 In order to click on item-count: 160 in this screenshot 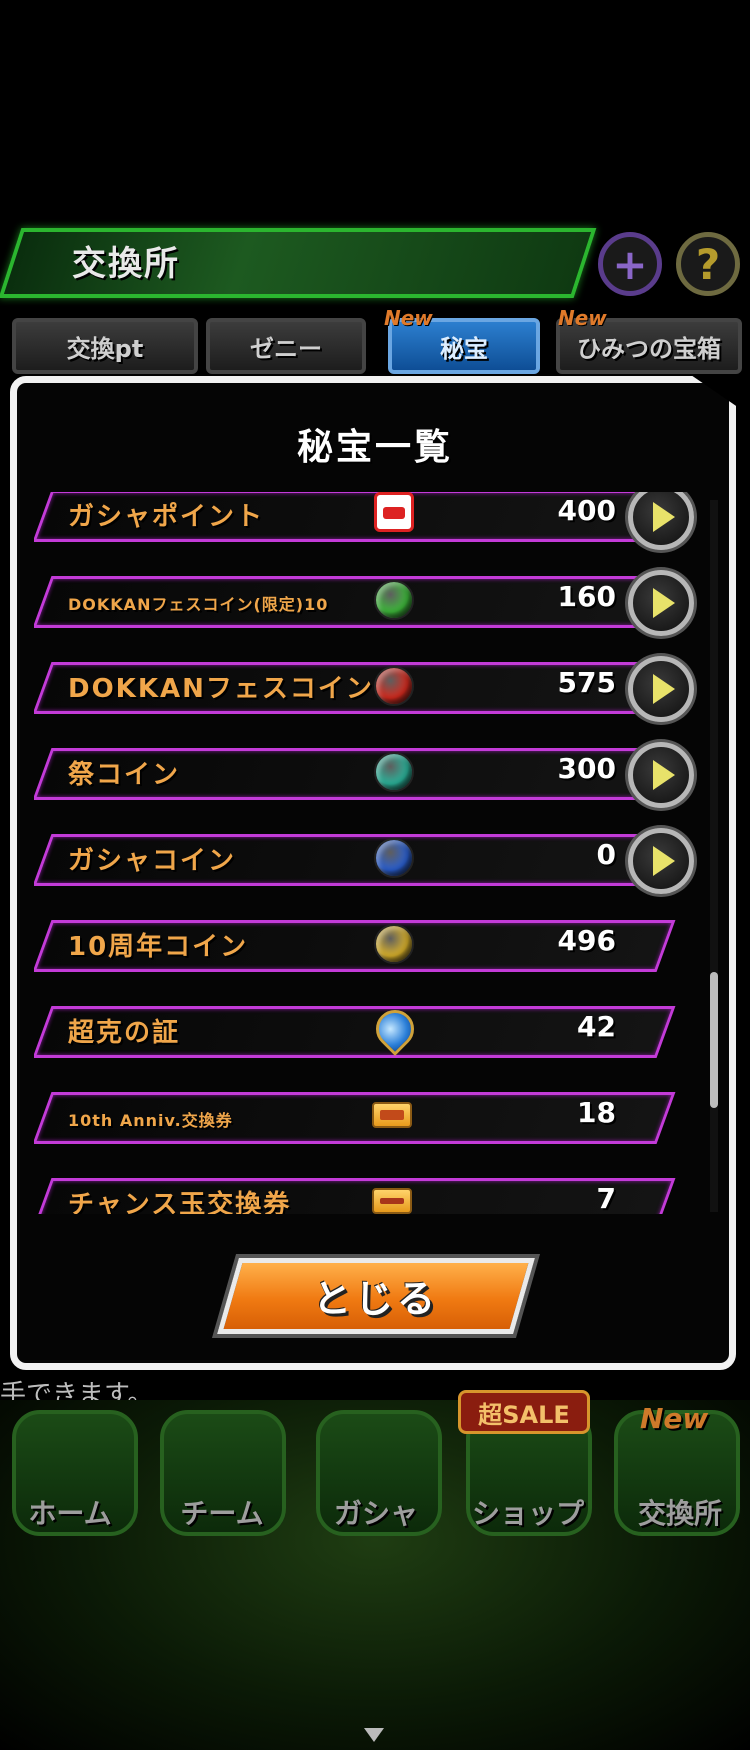, I will do `click(586, 596)`.